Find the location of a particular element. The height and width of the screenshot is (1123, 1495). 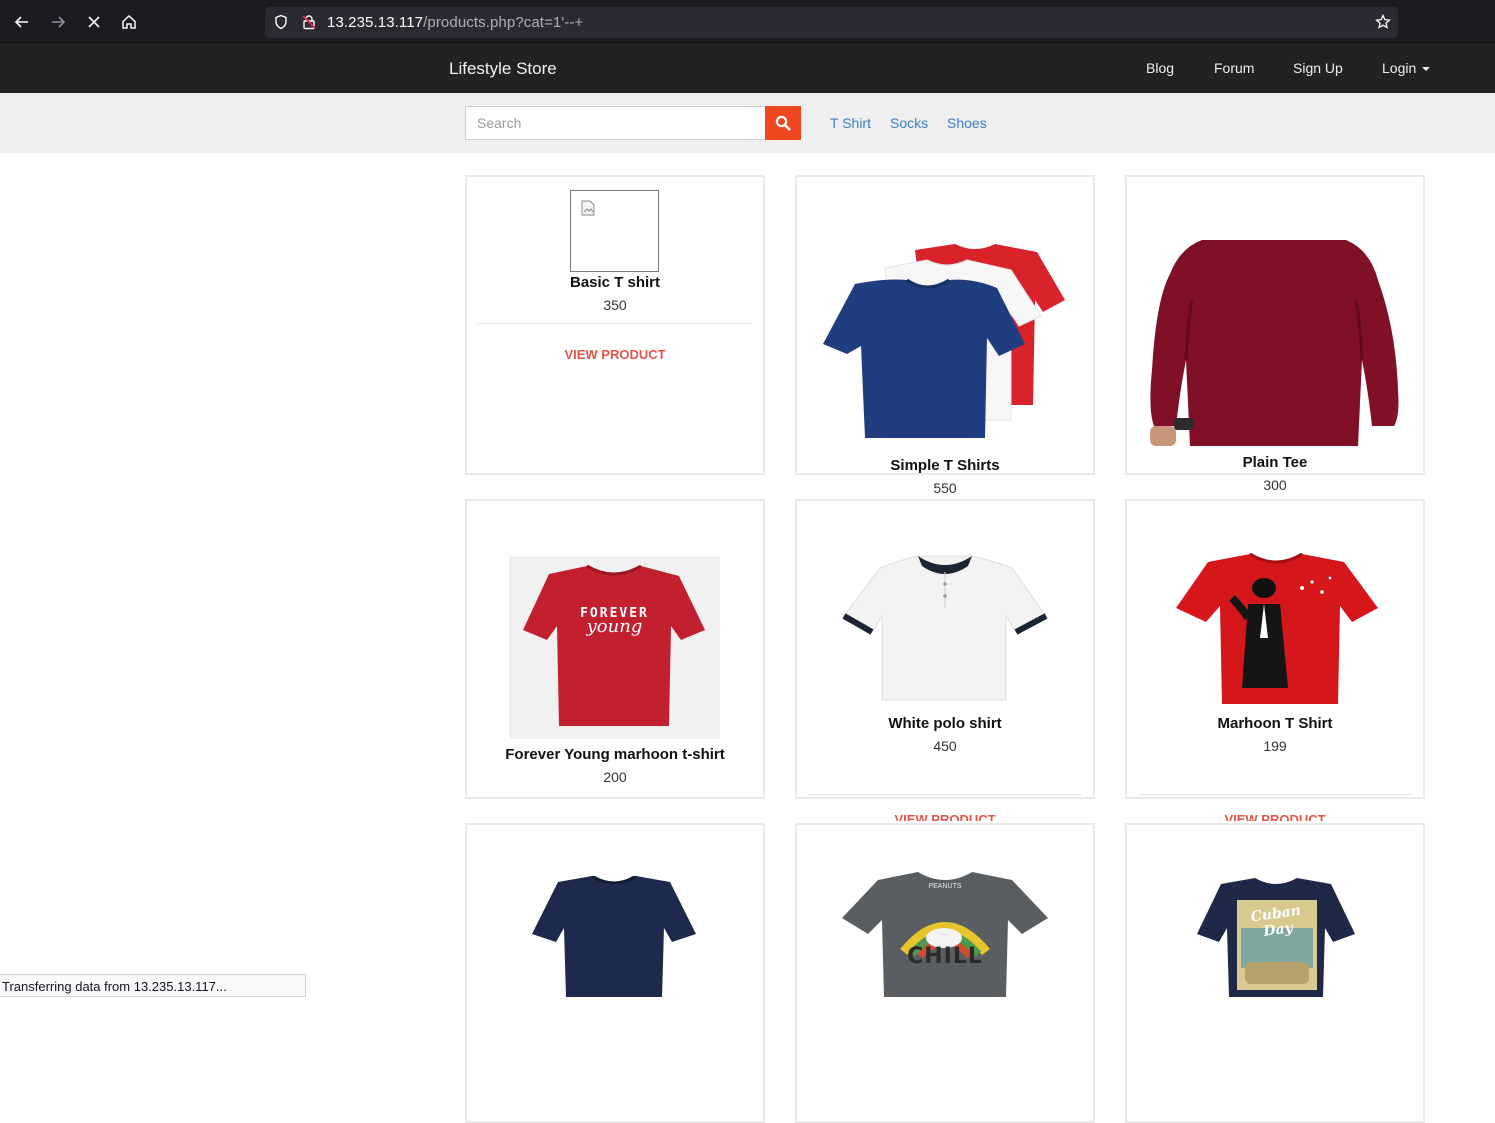

tshirt-print-young: young is located at coordinates (614, 626).